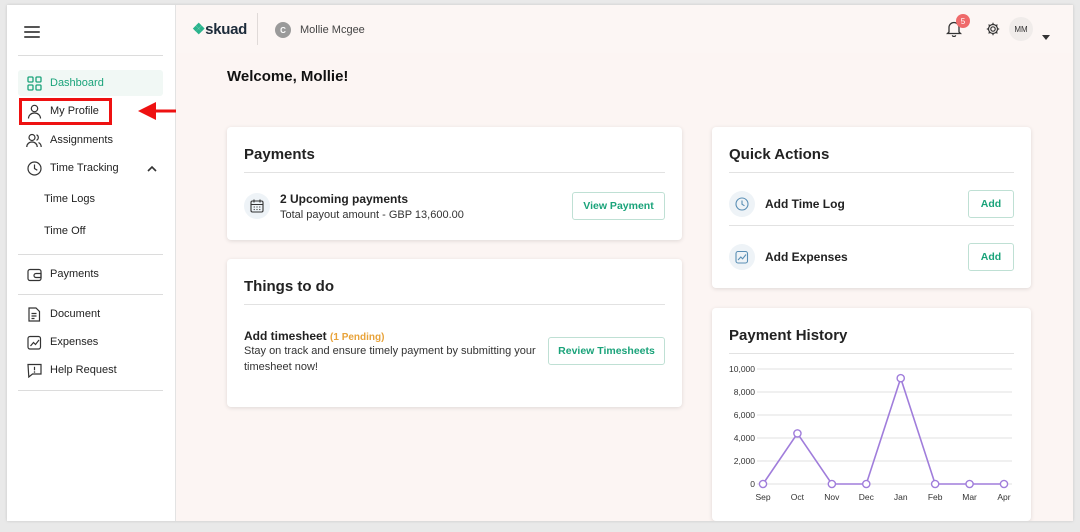 The width and height of the screenshot is (1080, 532). I want to click on gear-icon, so click(993, 31).